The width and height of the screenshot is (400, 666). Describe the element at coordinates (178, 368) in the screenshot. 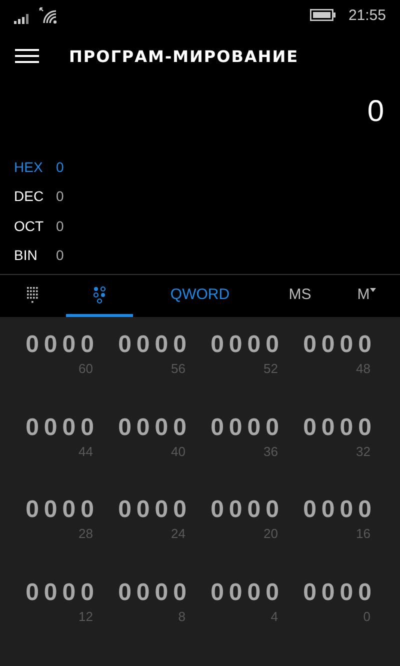

I see `bit-position: 56` at that location.